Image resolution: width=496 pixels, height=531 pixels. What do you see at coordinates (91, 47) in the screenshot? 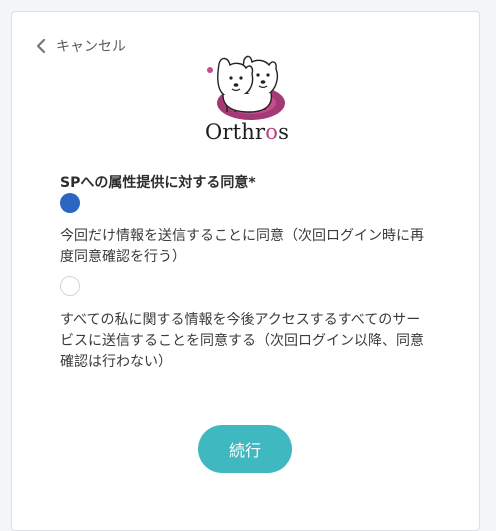
I see `cancel-label: キャンセル` at bounding box center [91, 47].